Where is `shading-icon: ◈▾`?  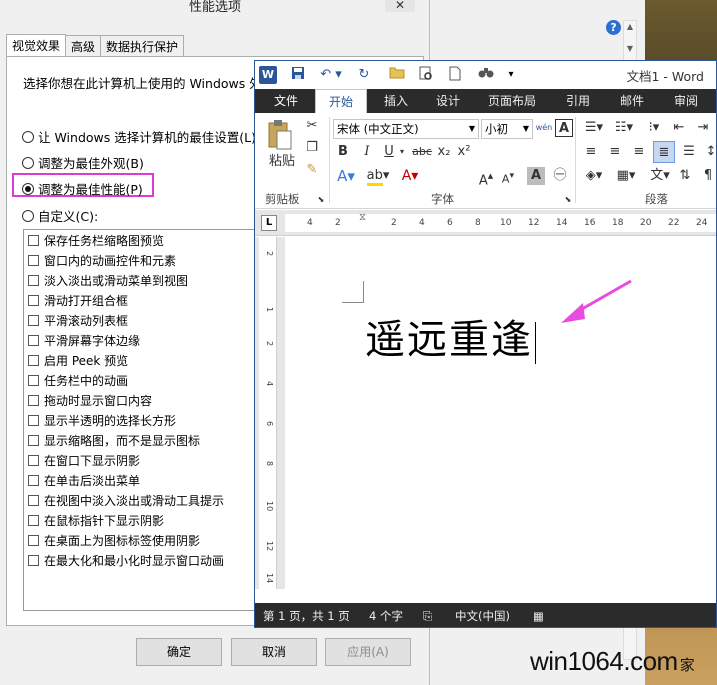
shading-icon: ◈▾ is located at coordinates (594, 176).